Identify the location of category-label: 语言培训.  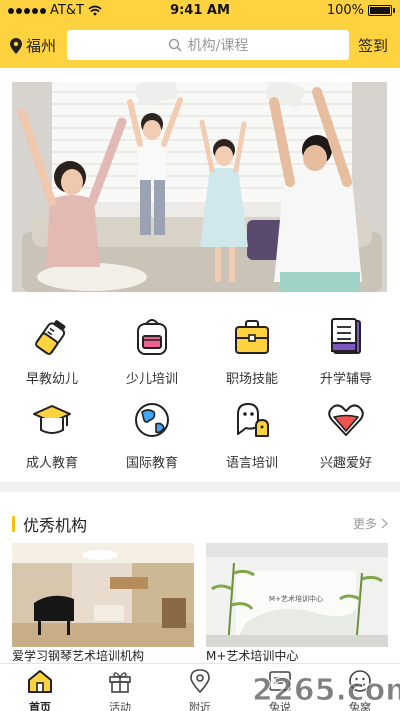
(251, 463).